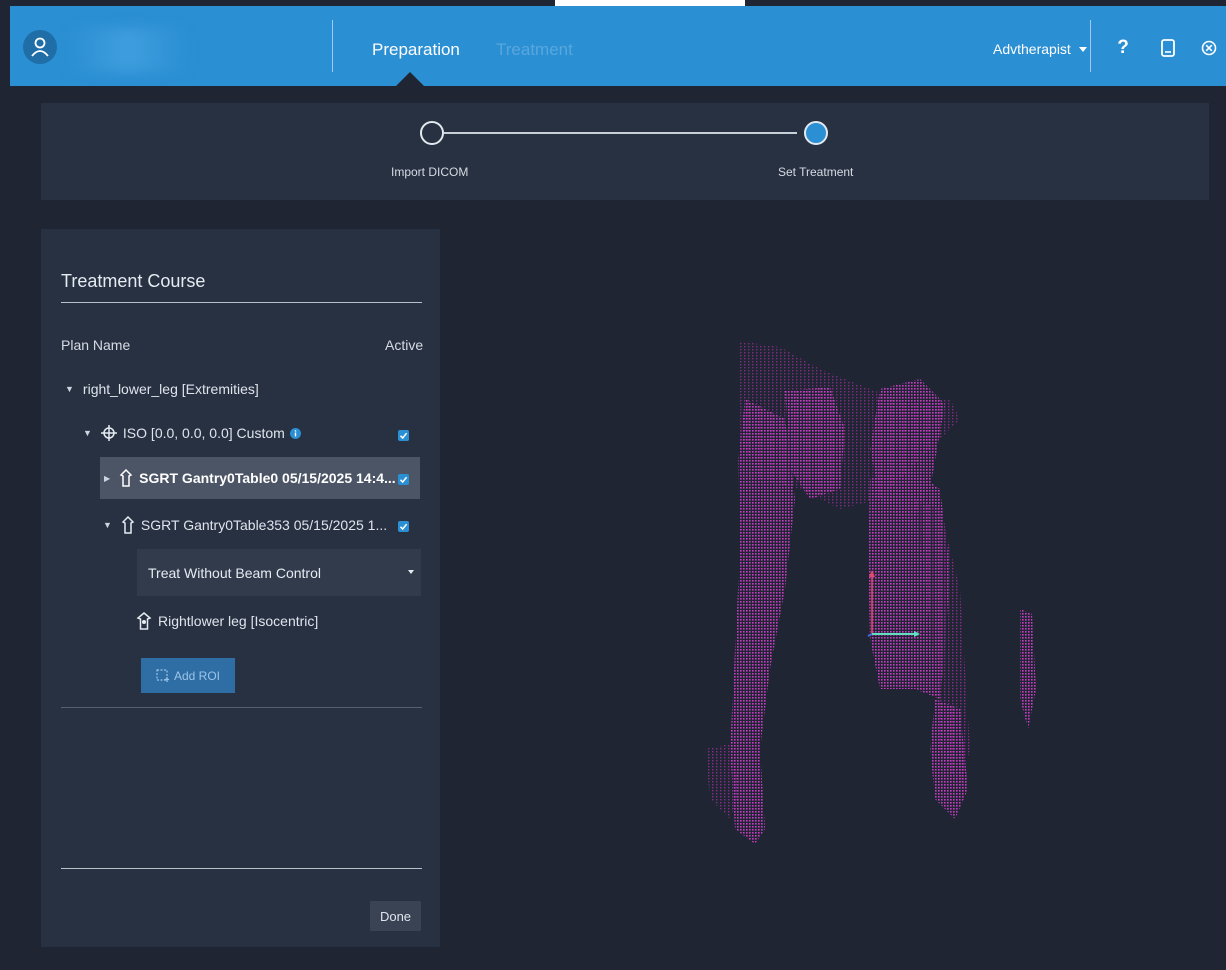  Describe the element at coordinates (197, 675) in the screenshot. I see `add-roi-label: Add ROI` at that location.